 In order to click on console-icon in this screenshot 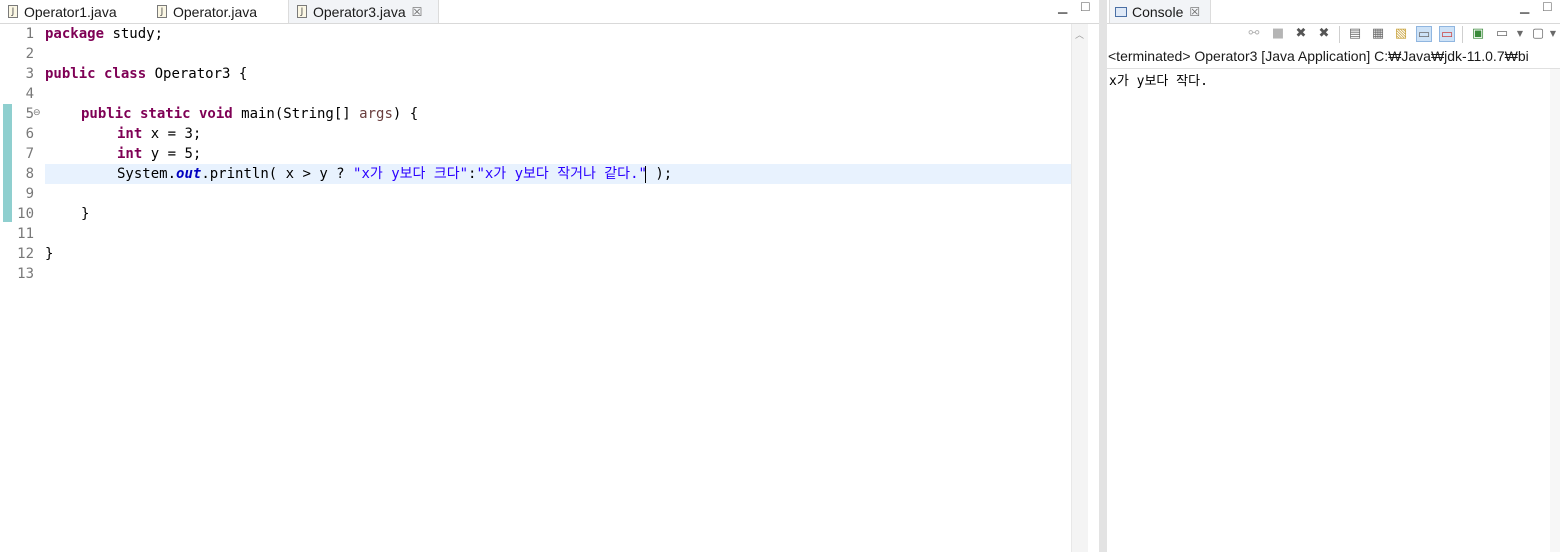, I will do `click(1121, 11)`.